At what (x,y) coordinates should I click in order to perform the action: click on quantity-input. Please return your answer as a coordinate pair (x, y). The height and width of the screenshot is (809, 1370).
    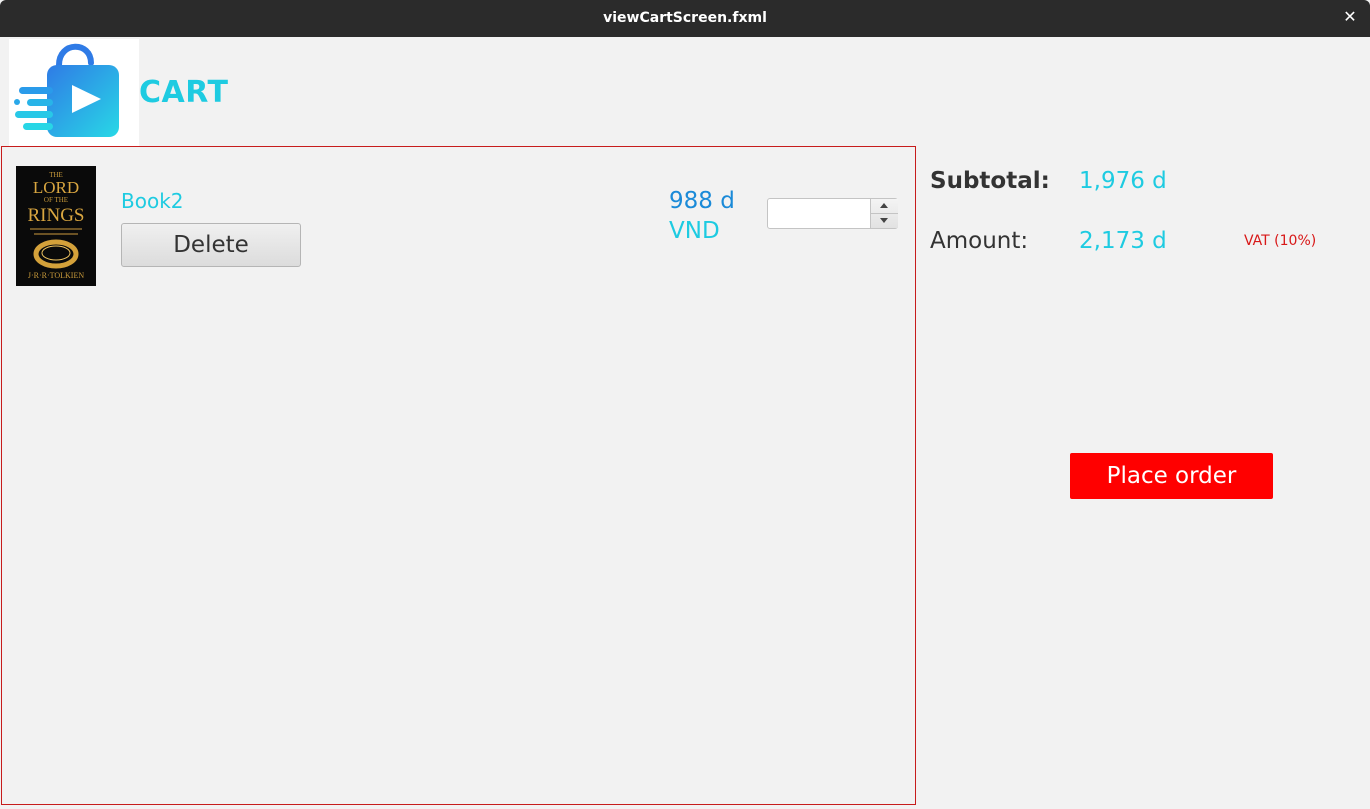
    Looking at the image, I should click on (821, 213).